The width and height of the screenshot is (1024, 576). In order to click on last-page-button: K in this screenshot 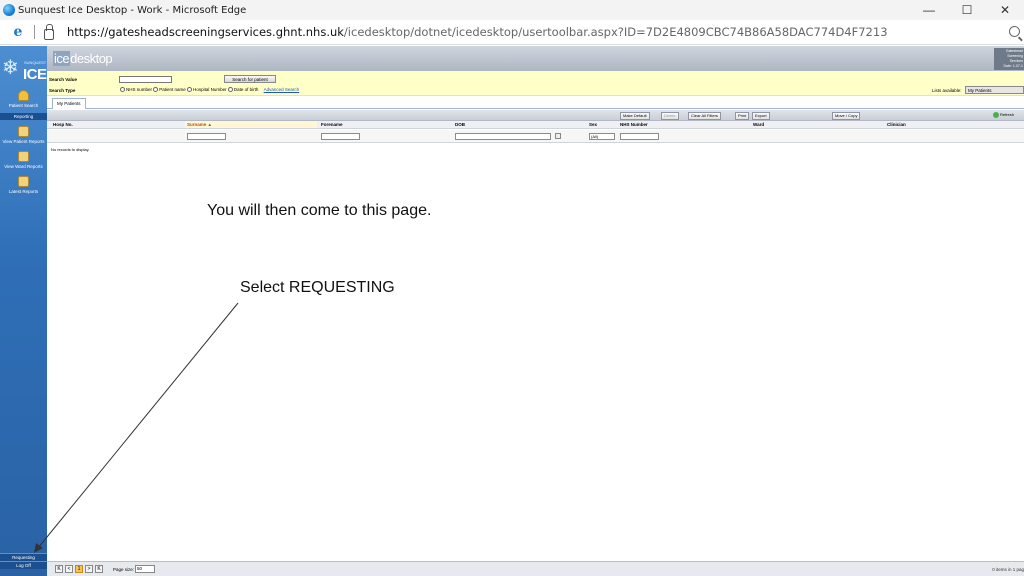, I will do `click(99, 569)`.